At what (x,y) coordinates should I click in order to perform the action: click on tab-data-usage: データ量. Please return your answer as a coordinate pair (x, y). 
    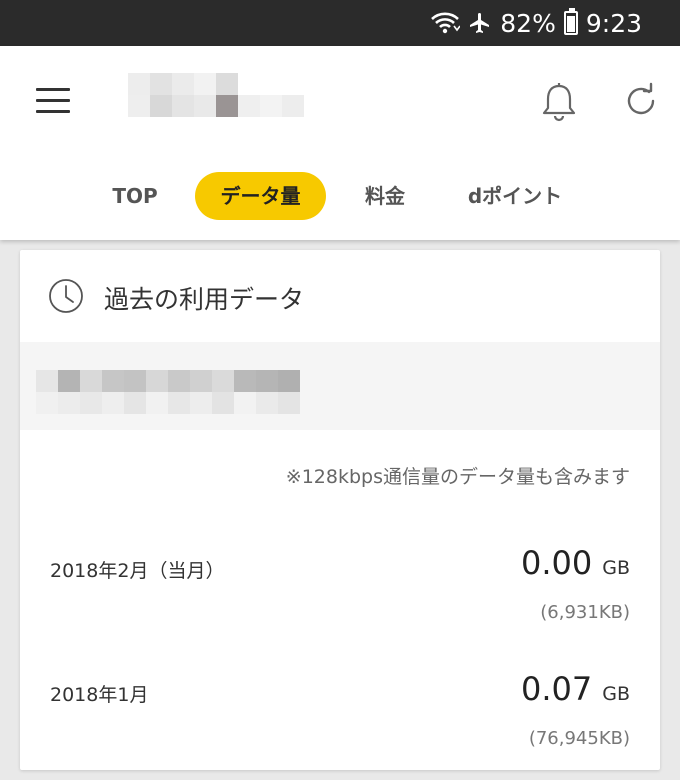
    Looking at the image, I should click on (260, 196).